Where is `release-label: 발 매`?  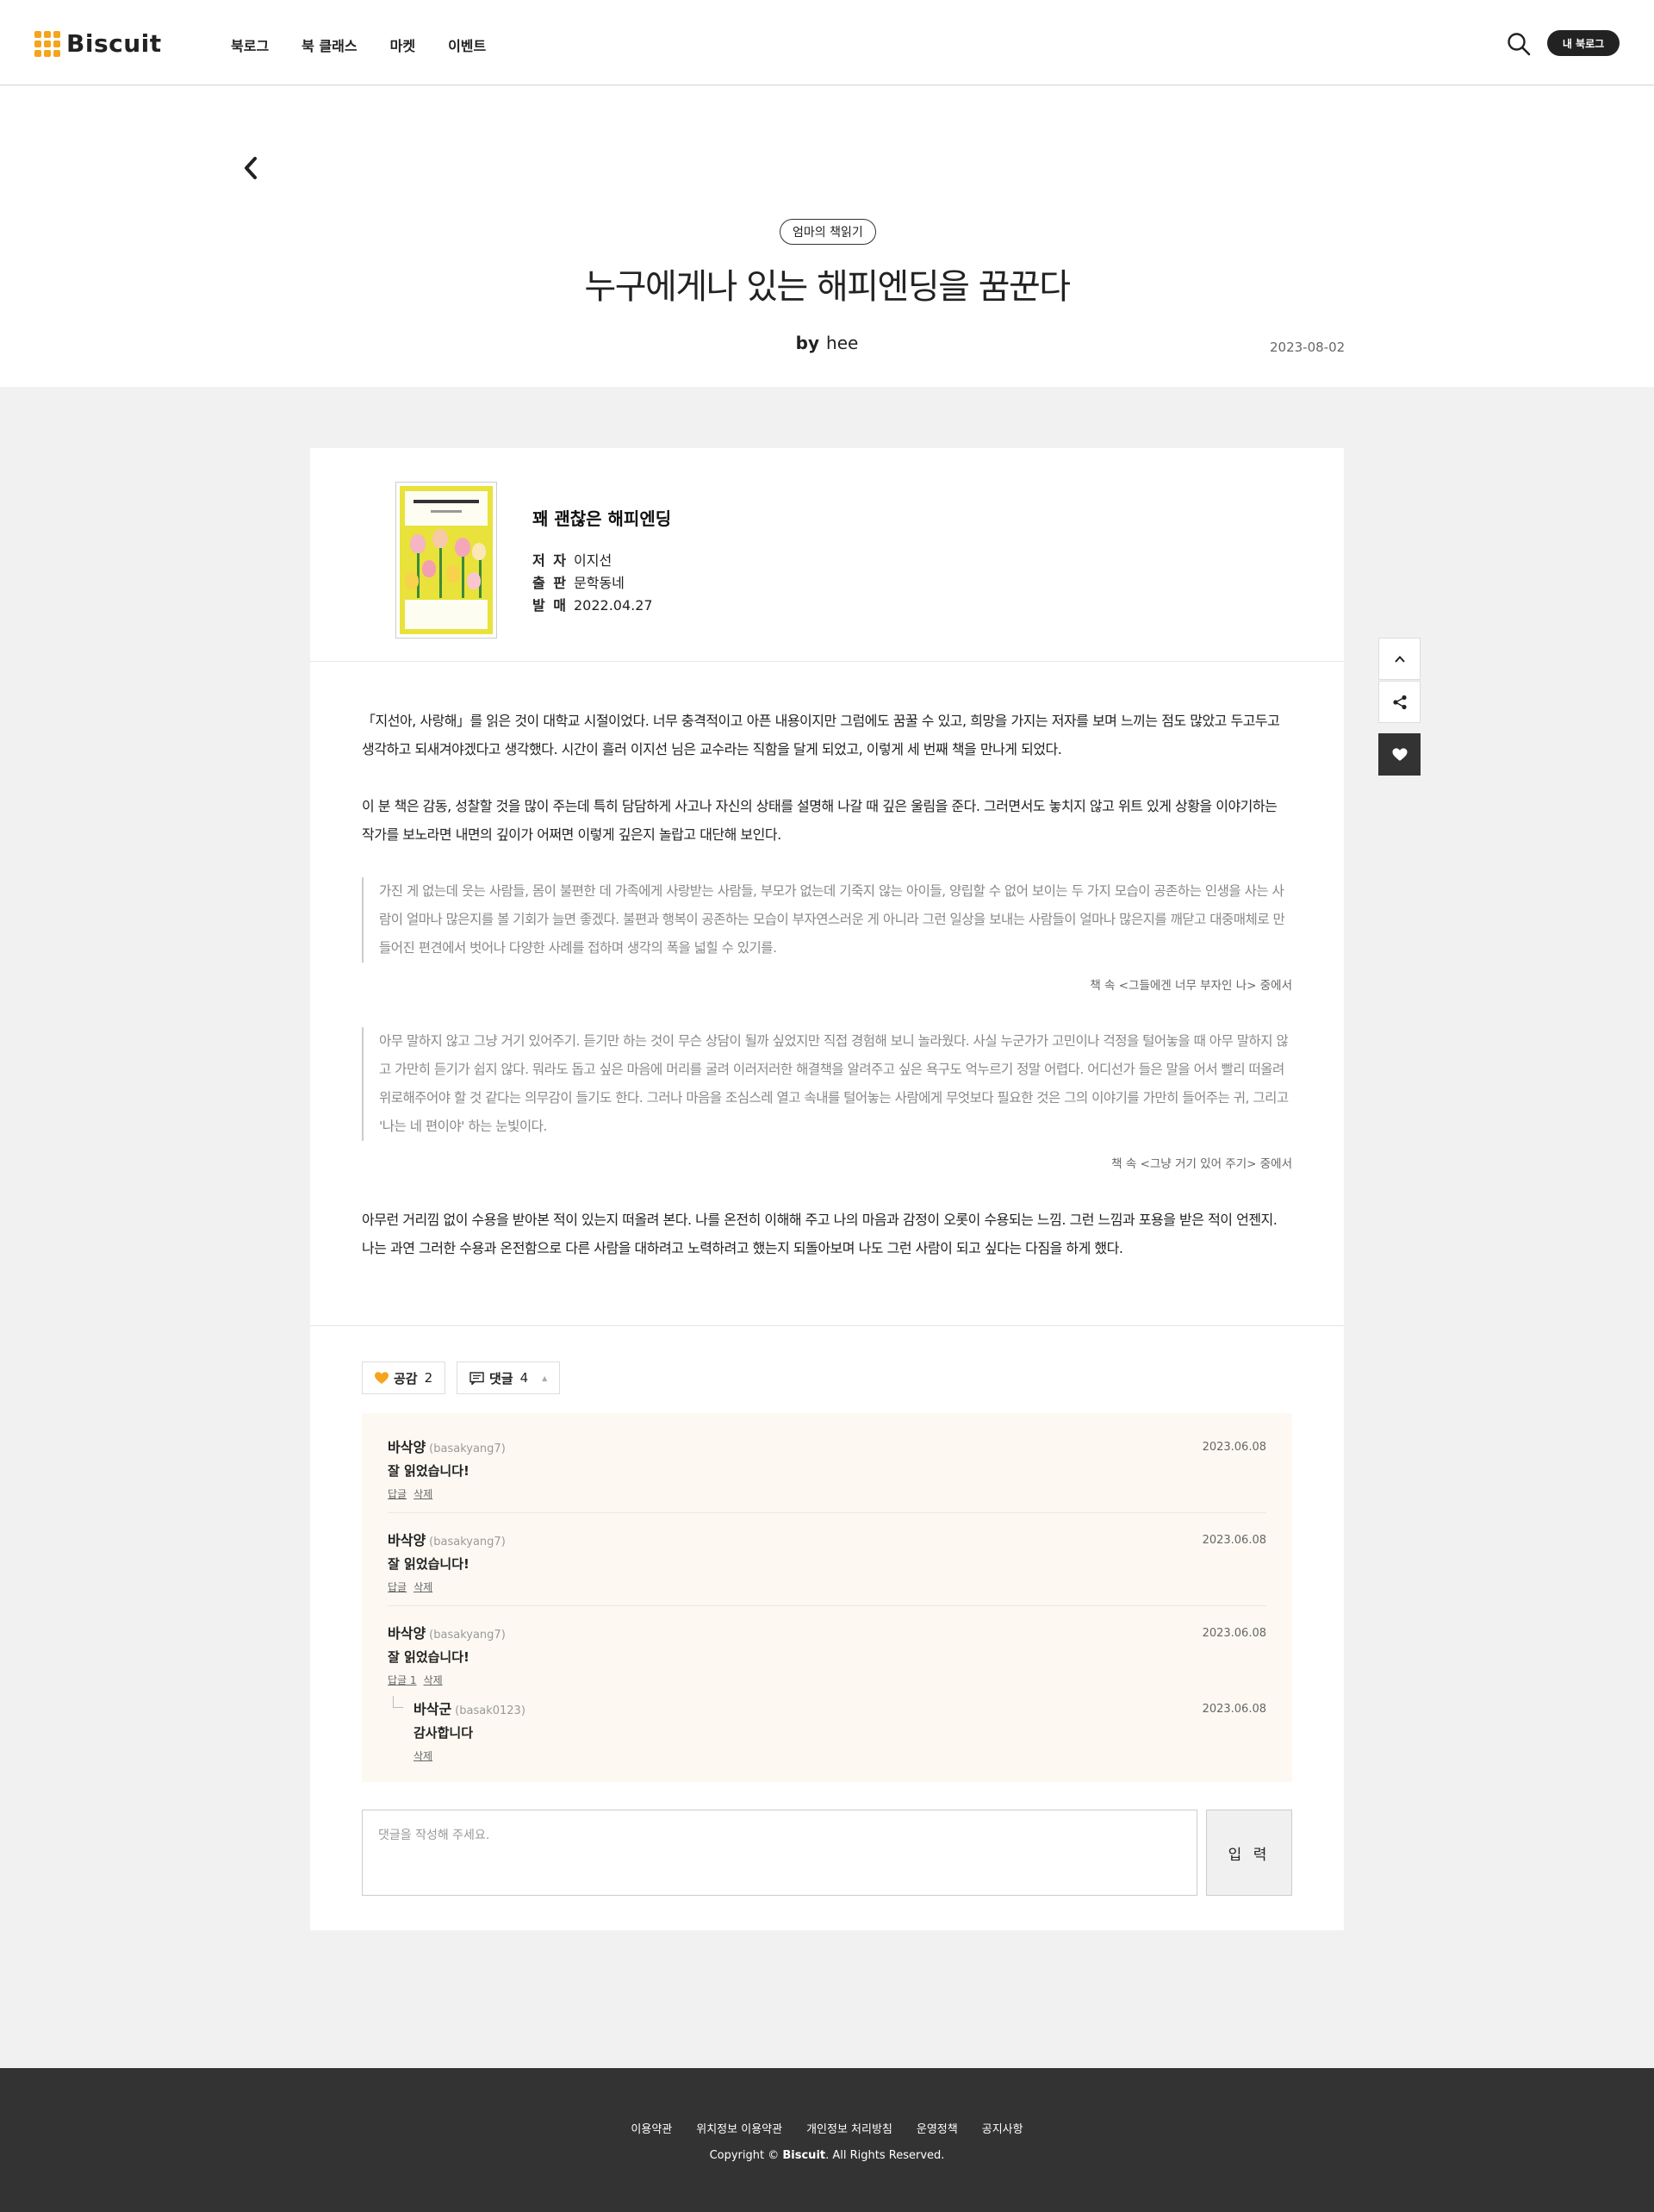
release-label: 발 매 is located at coordinates (551, 605).